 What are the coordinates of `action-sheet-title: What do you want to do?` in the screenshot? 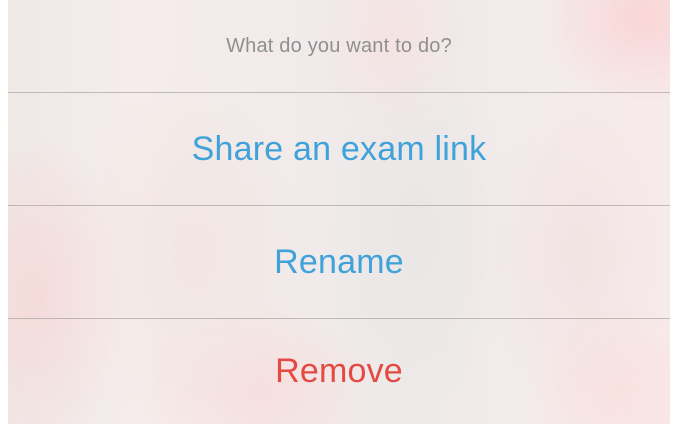 It's located at (339, 45).